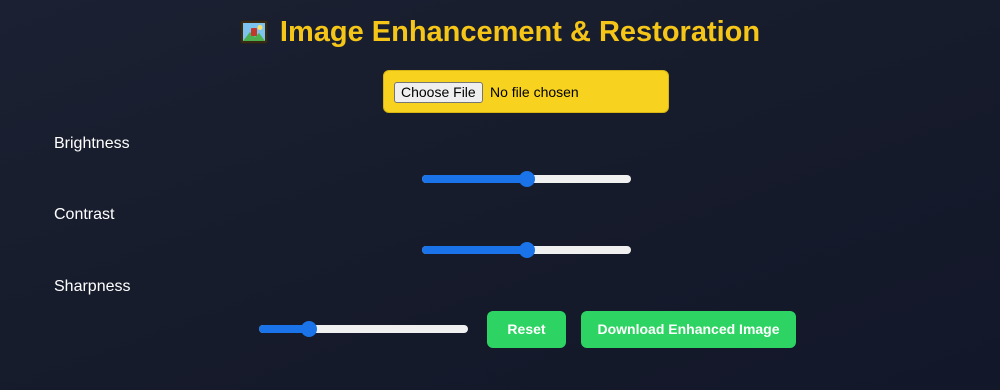 This screenshot has height=390, width=1000. Describe the element at coordinates (526, 329) in the screenshot. I see `reset-button: Reset` at that location.